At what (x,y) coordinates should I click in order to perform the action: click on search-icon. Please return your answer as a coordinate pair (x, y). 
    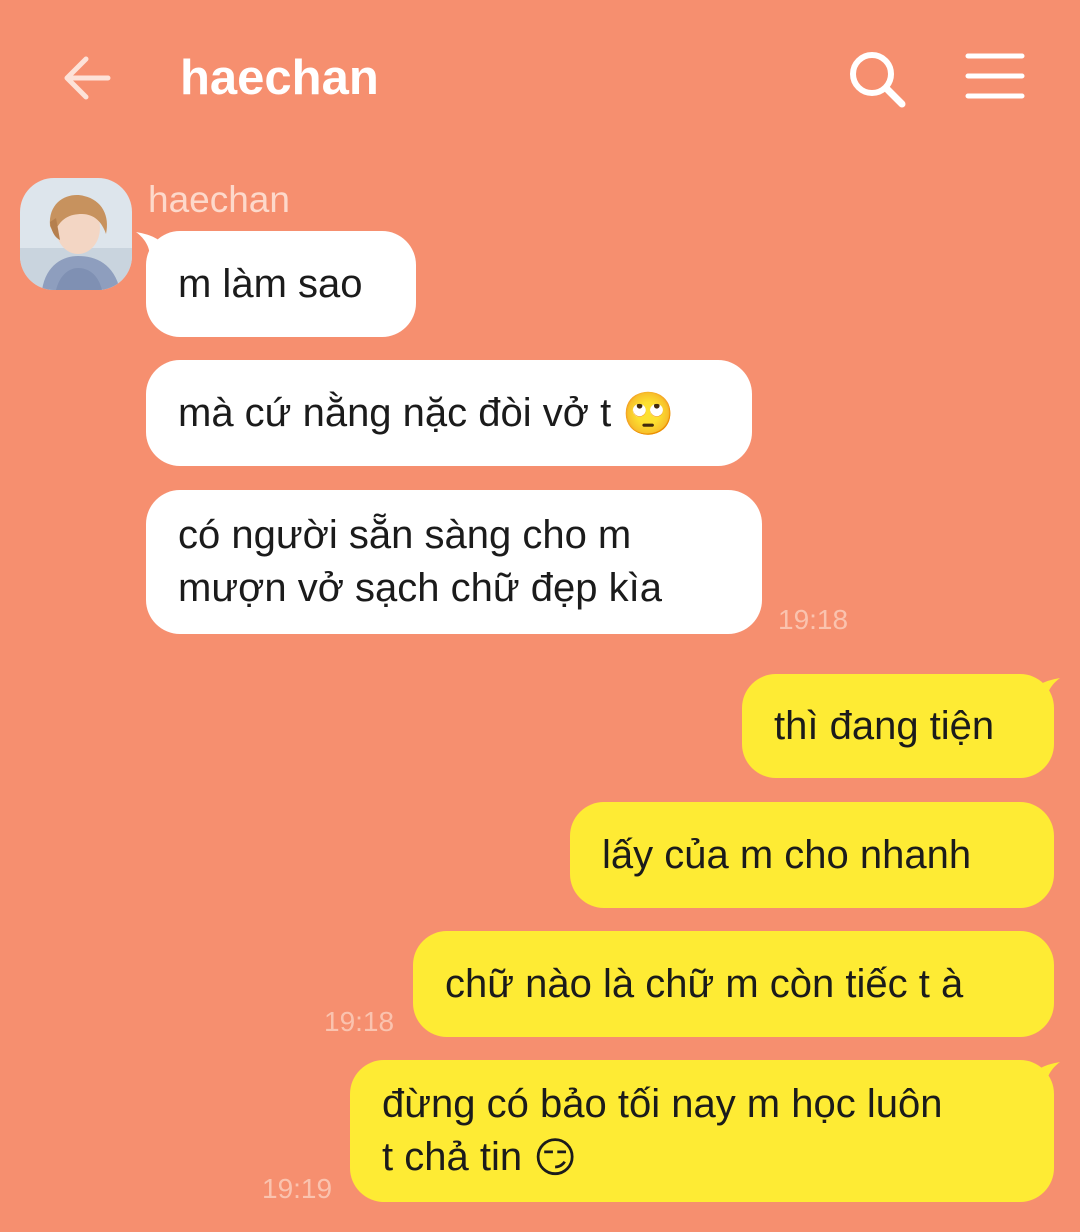
    Looking at the image, I should click on (878, 80).